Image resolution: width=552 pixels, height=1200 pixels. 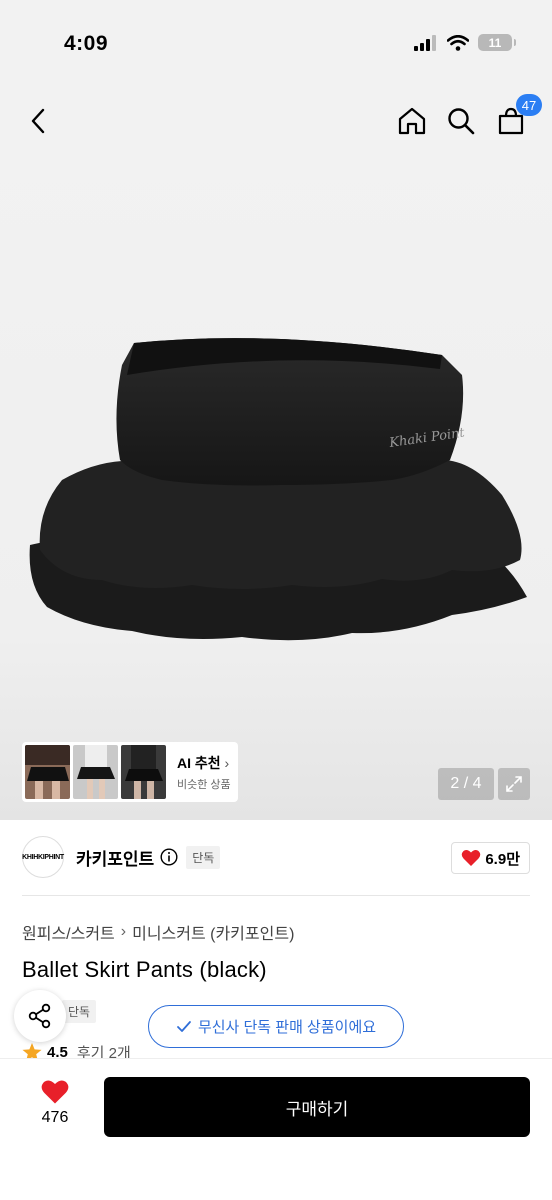 What do you see at coordinates (79, 1011) in the screenshot?
I see `product-exclusive-tag: 단독` at bounding box center [79, 1011].